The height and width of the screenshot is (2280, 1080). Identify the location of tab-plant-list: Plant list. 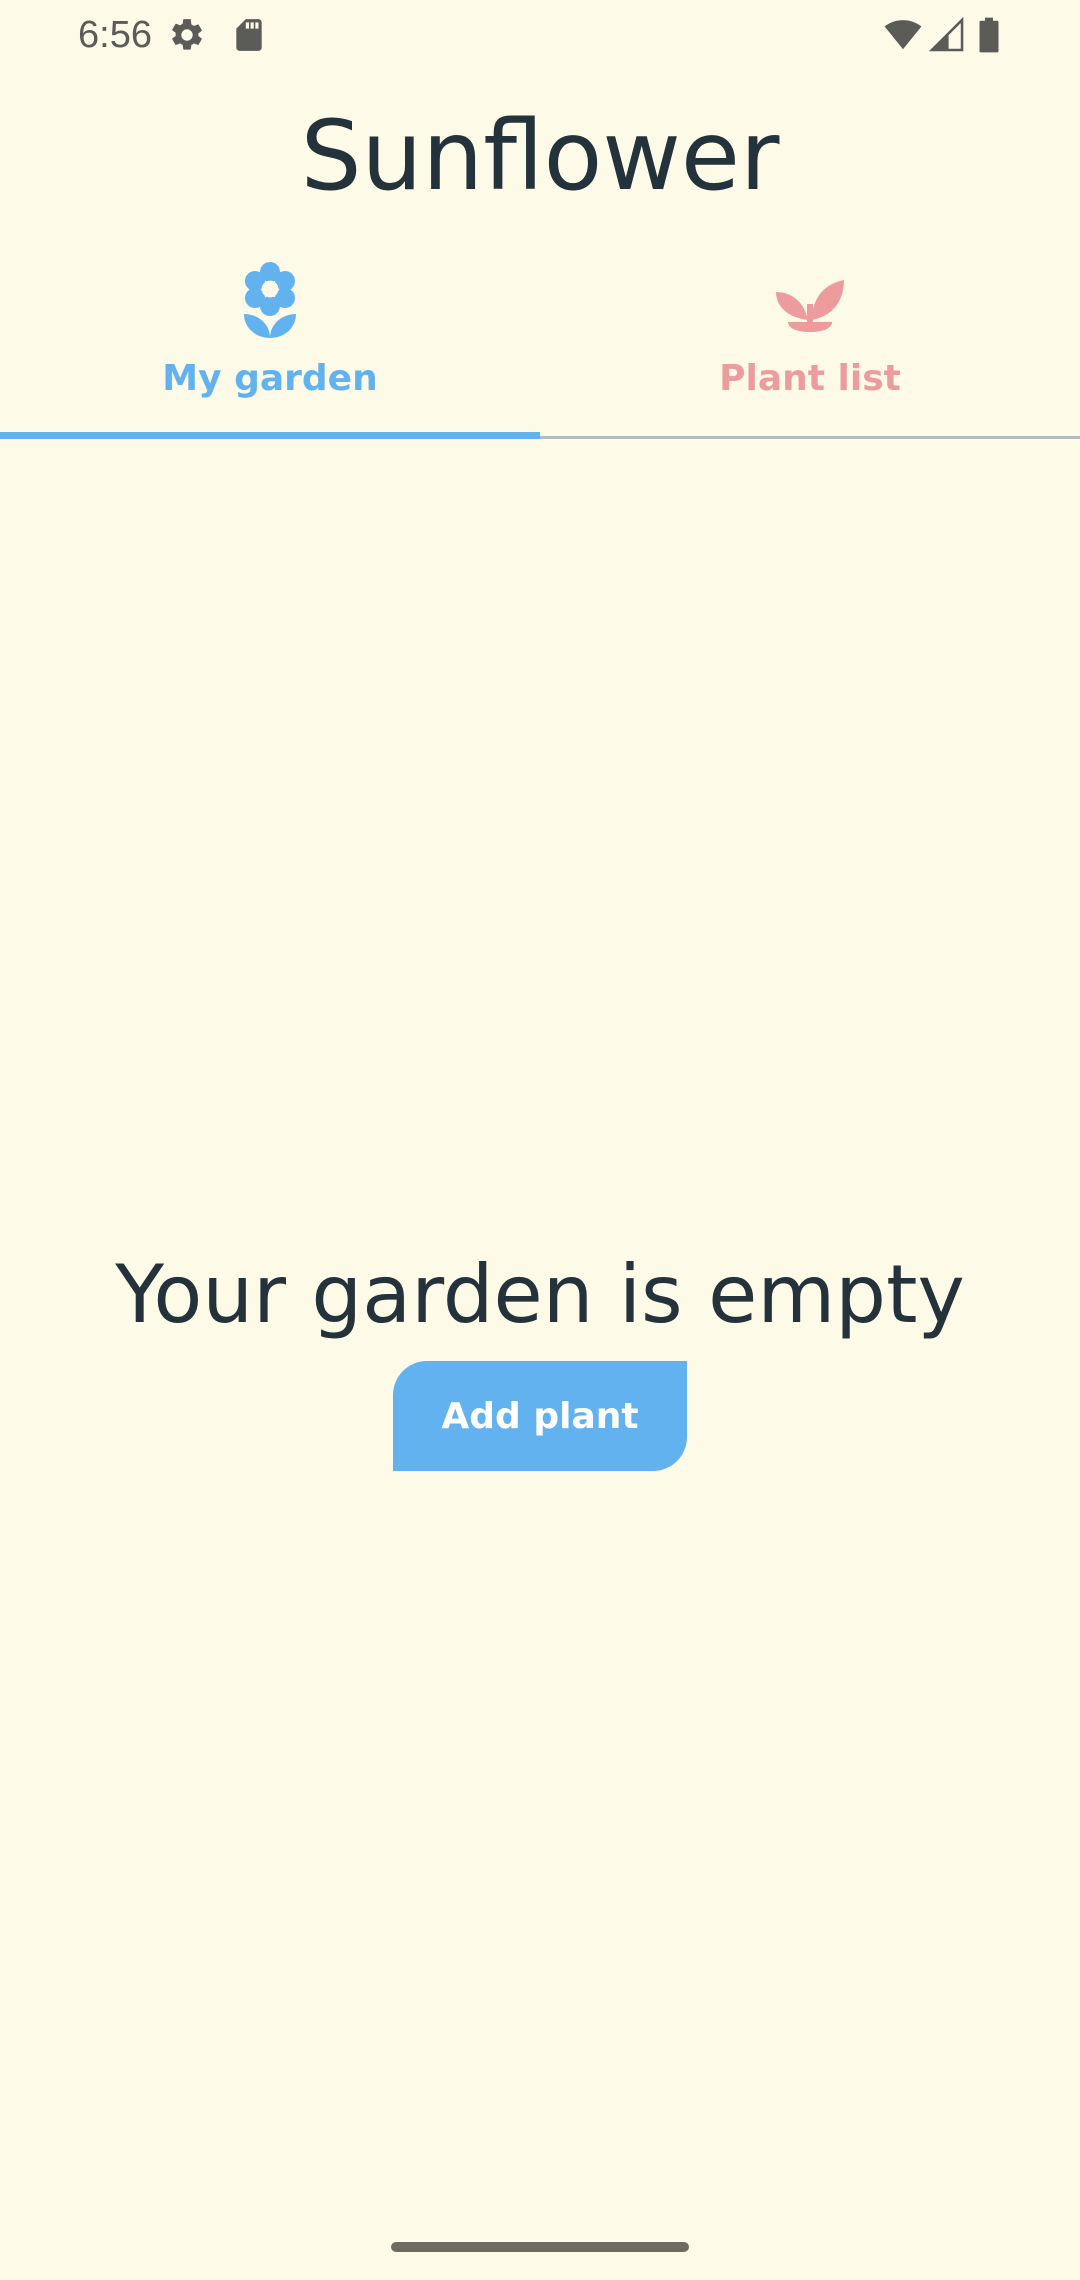
(810, 344).